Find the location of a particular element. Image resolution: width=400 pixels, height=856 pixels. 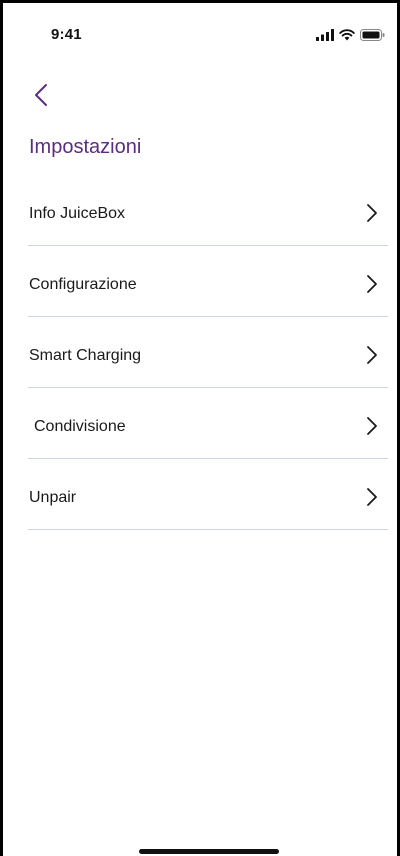

menu-item-info-juicebox: Info JuiceBox is located at coordinates (208, 210).